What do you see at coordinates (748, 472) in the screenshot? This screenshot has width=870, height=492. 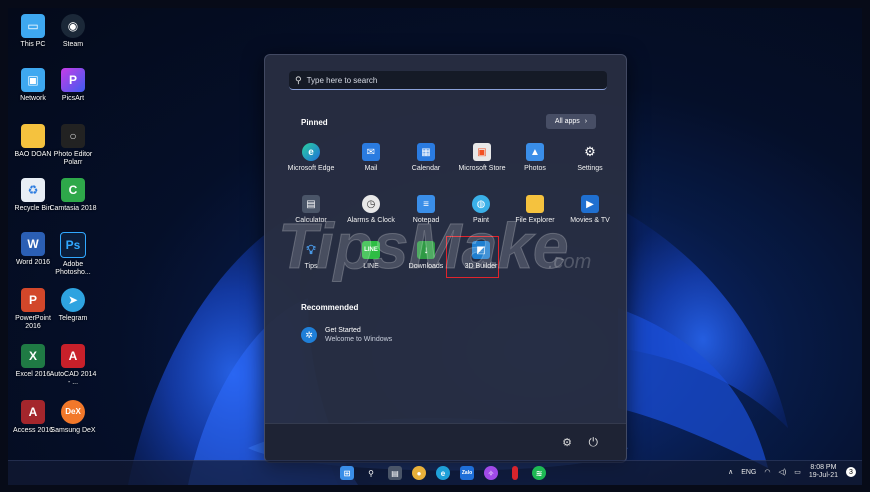 I see `language-indicator: ENG` at bounding box center [748, 472].